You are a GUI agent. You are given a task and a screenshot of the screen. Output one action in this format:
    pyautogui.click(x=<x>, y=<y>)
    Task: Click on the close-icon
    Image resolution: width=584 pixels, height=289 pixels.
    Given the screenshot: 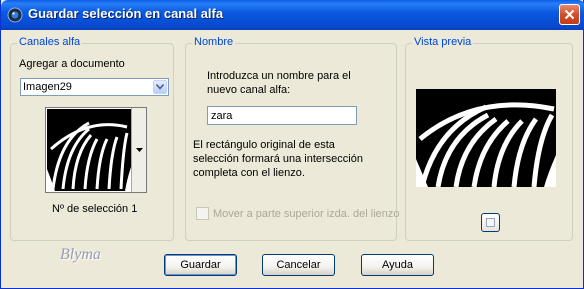 What is the action you would take?
    pyautogui.click(x=569, y=14)
    